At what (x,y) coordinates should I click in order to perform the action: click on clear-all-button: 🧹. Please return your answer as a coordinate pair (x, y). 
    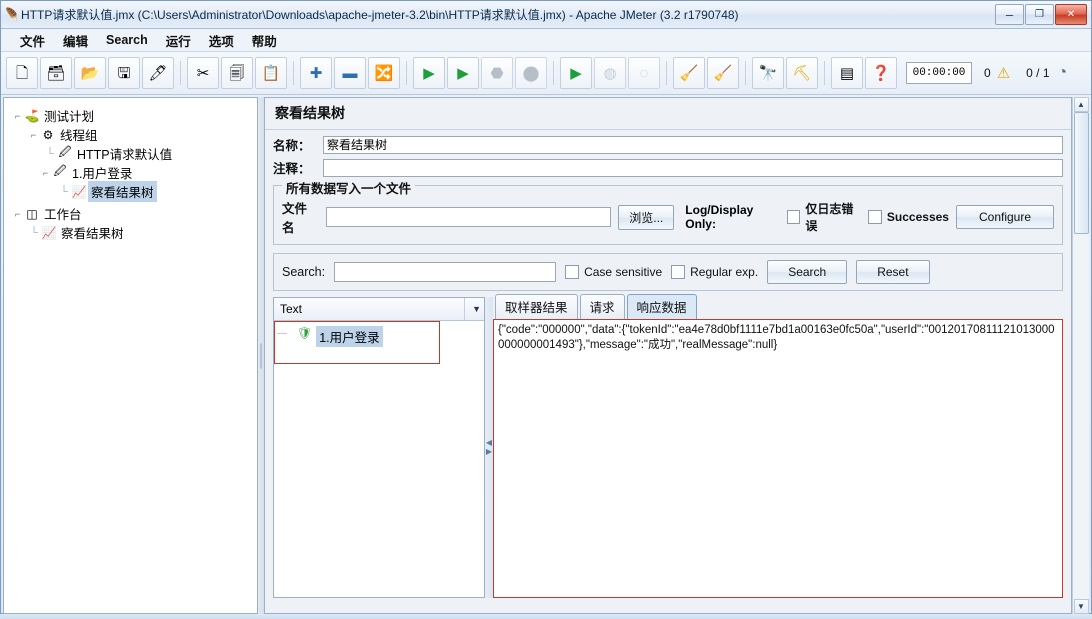
    Looking at the image, I should click on (723, 73).